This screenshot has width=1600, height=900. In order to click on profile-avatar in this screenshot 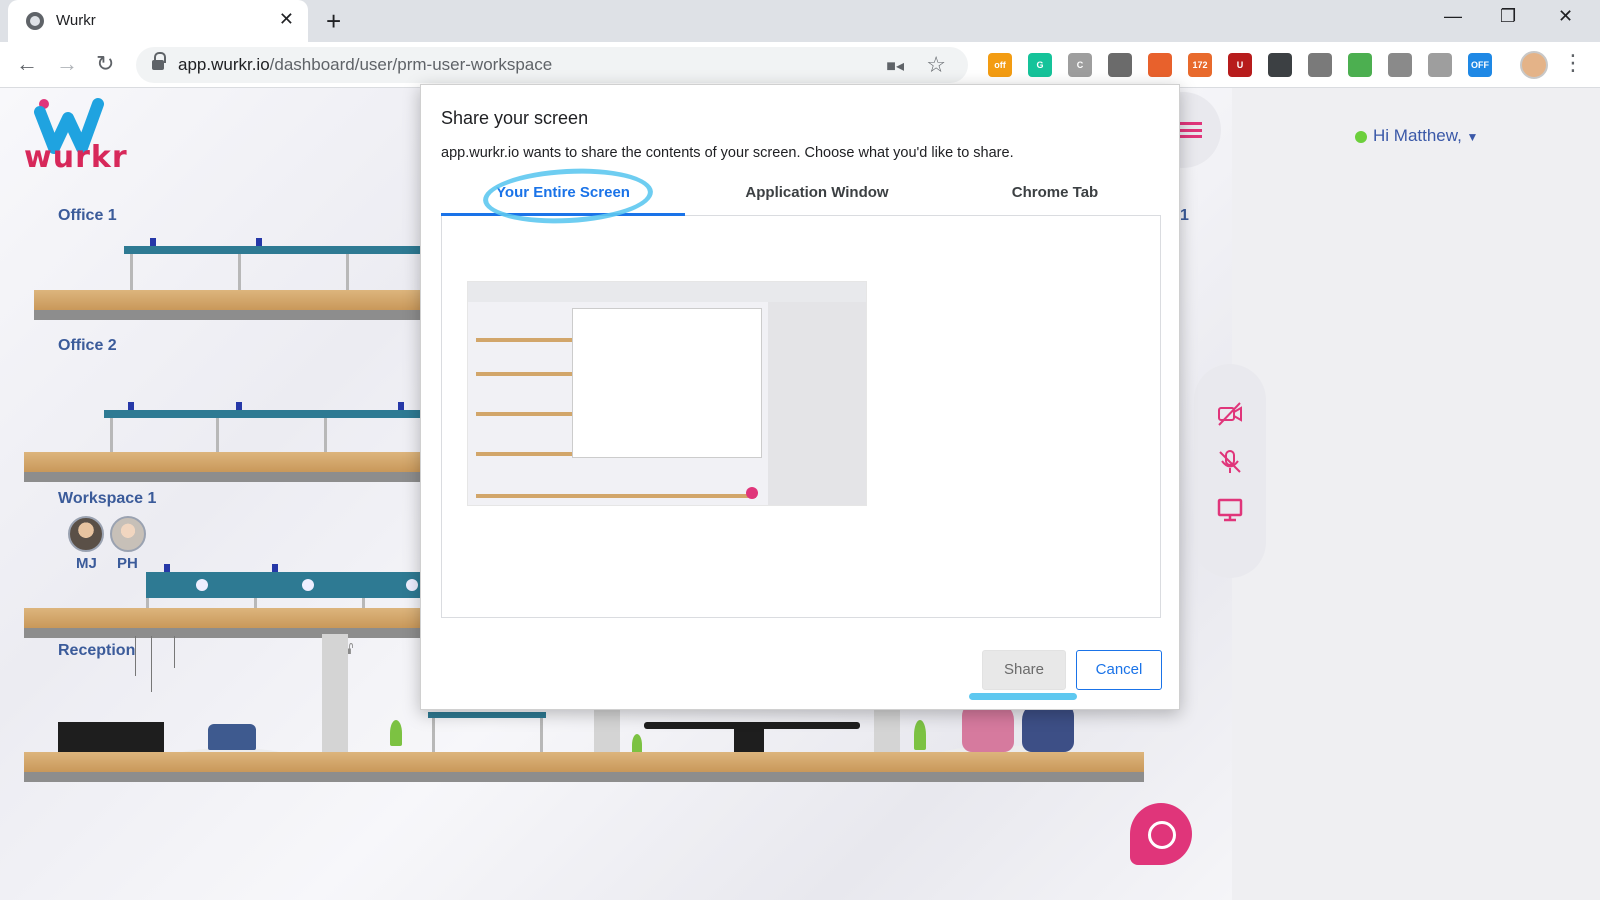, I will do `click(1534, 65)`.